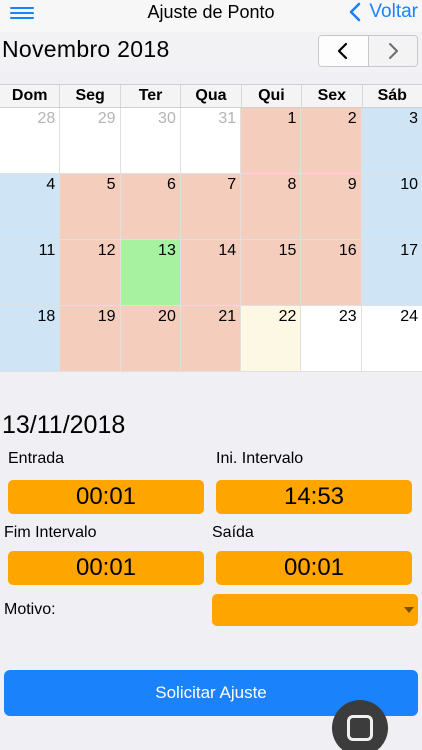 The image size is (422, 750). I want to click on calendar-day-number: 18, so click(46, 316).